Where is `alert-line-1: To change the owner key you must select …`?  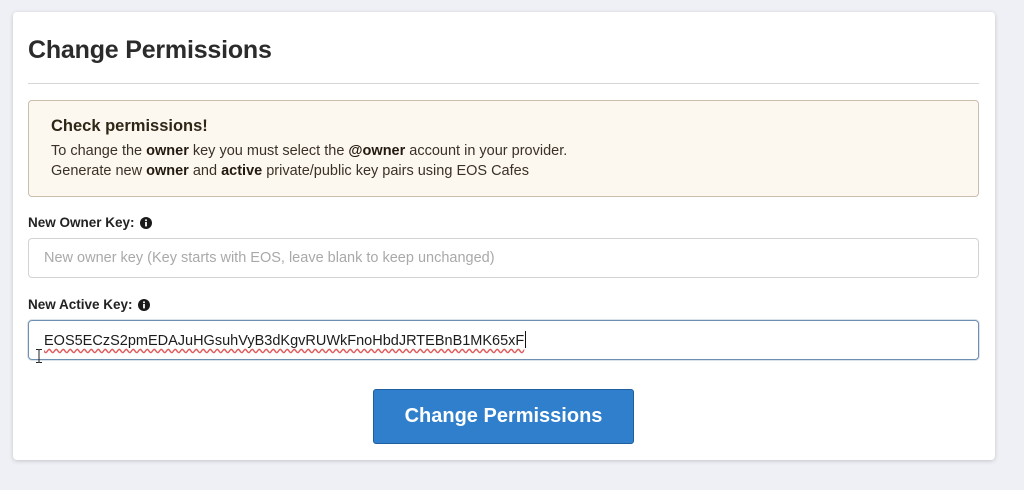
alert-line-1: To change the owner key you must select … is located at coordinates (503, 151).